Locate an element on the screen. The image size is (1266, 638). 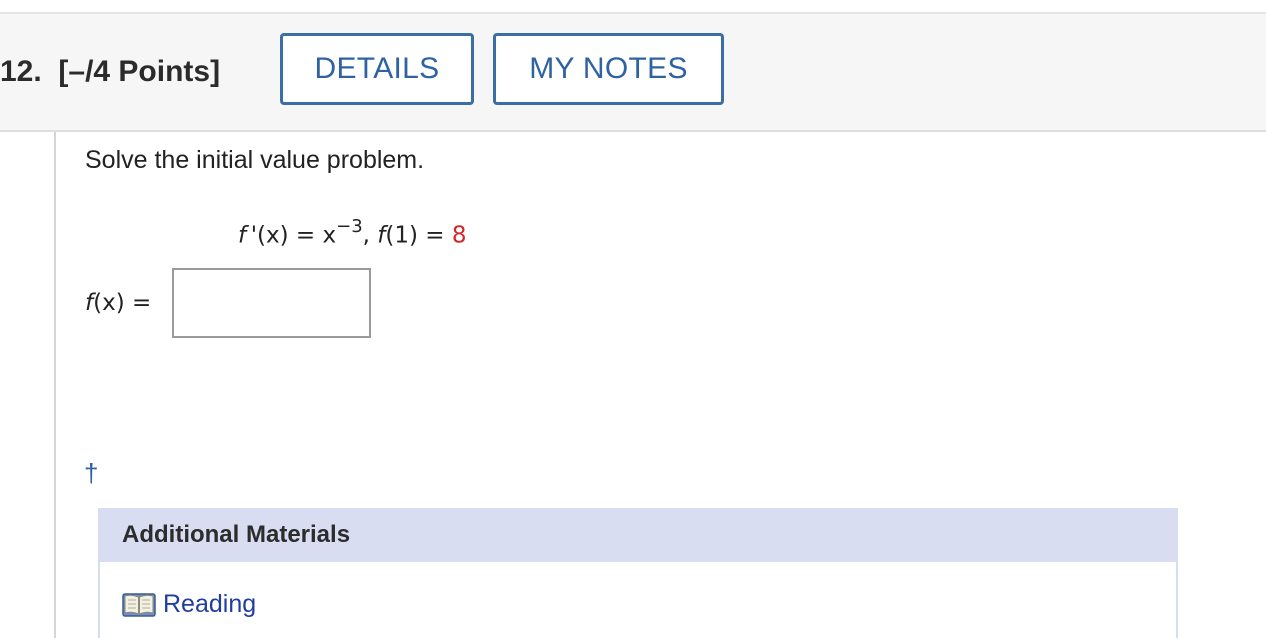
answer-label: f(x) = is located at coordinates (122, 303).